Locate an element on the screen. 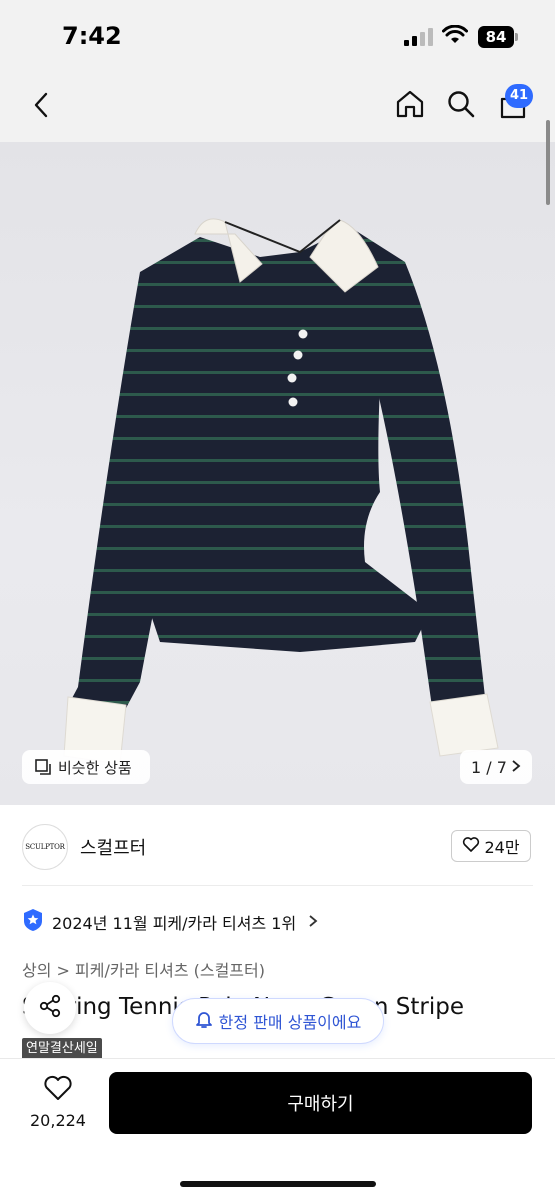 The height and width of the screenshot is (1200, 555). scrollbar is located at coordinates (548, 162).